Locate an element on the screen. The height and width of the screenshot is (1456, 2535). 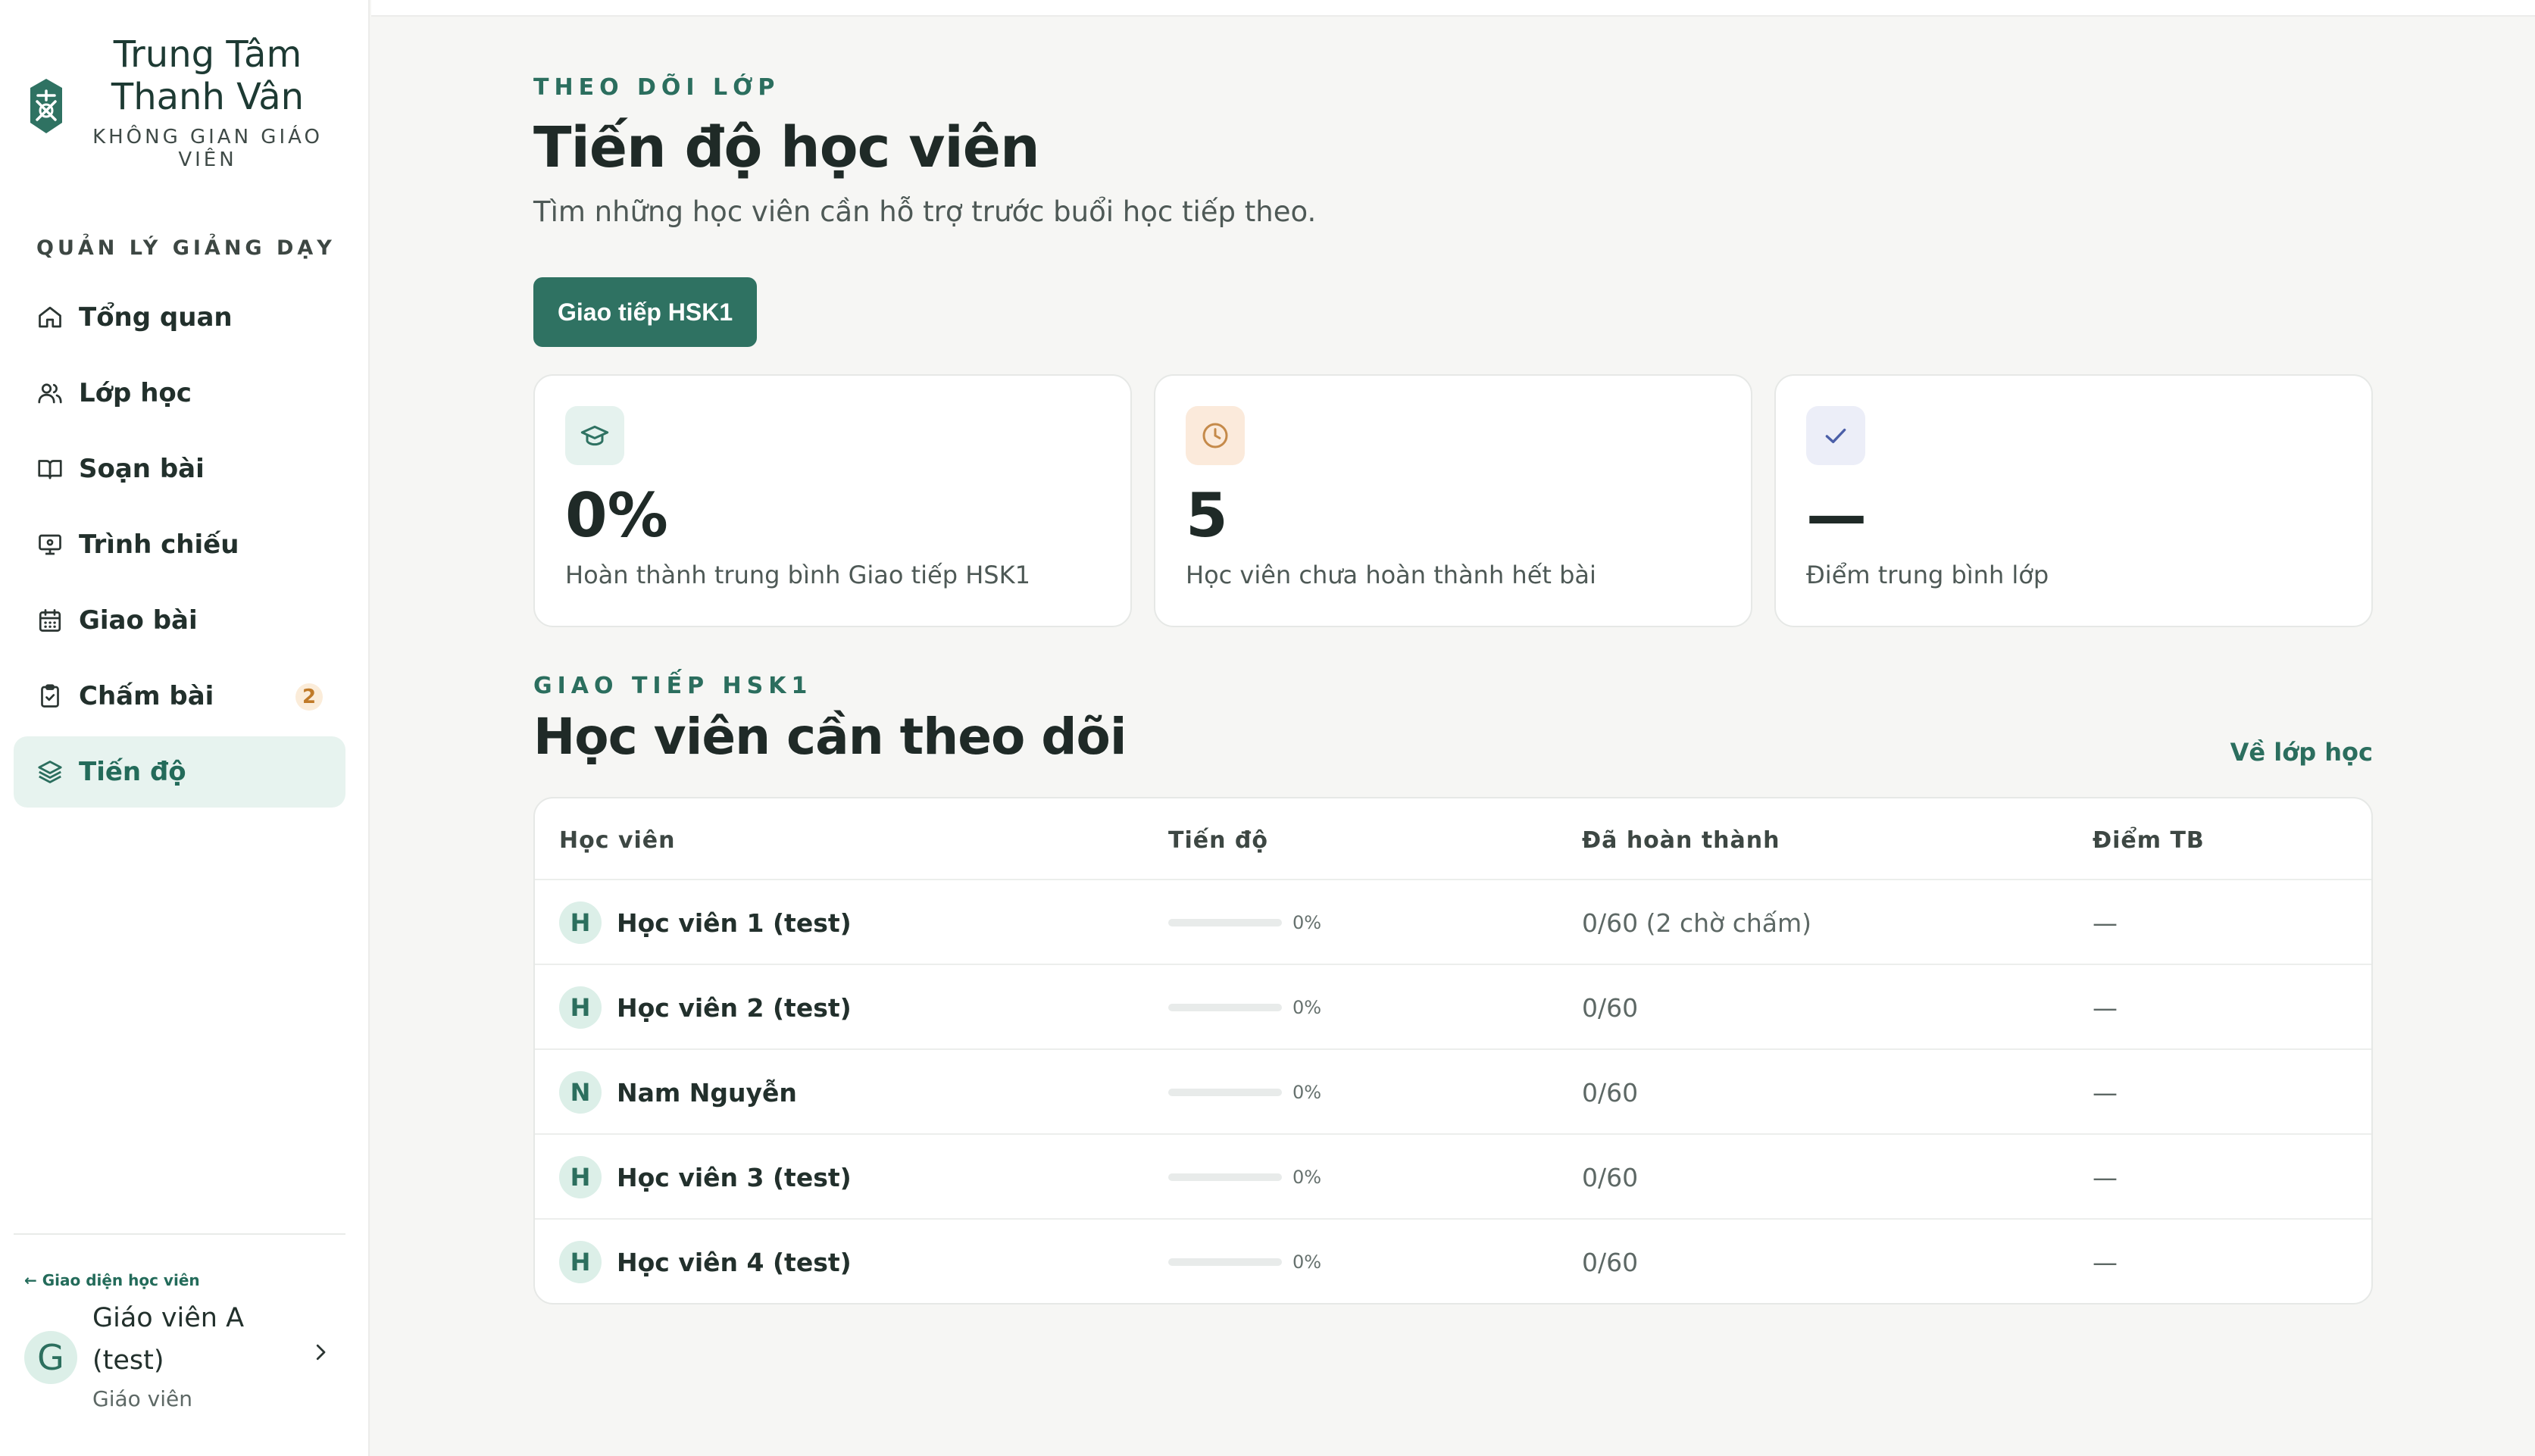
stat-value: 0% is located at coordinates (616, 515).